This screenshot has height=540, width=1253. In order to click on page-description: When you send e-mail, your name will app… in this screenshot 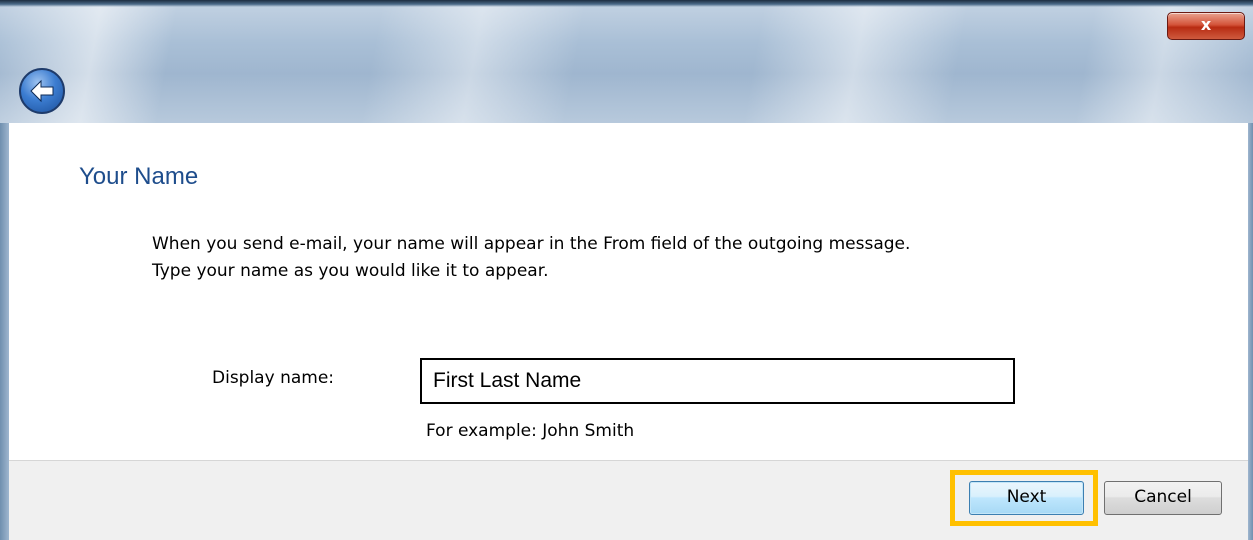, I will do `click(531, 258)`.